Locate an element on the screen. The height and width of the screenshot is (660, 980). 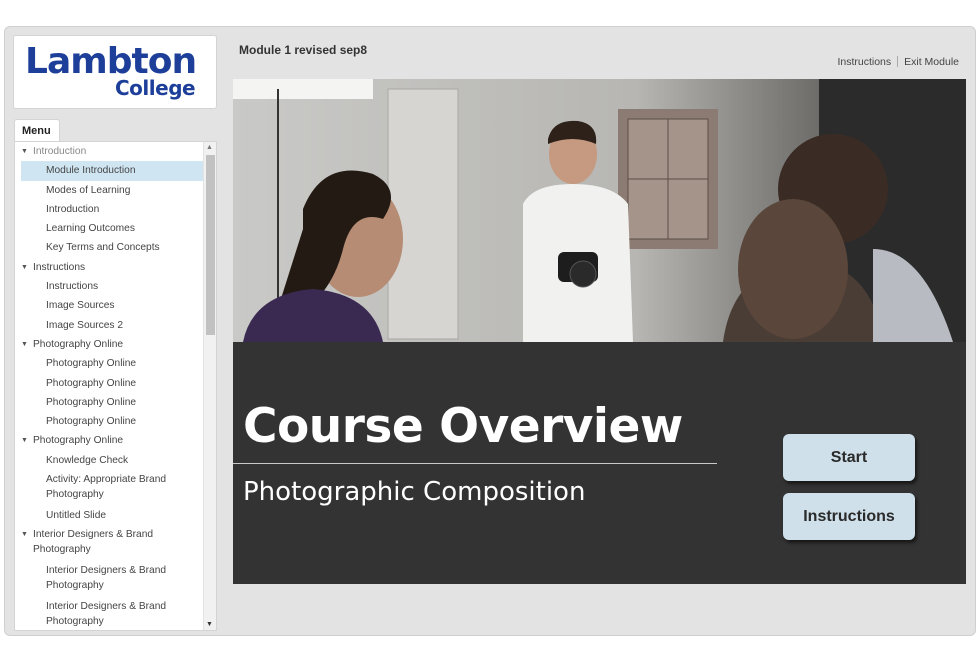
menu-item-label: Learning Outcomes is located at coordinates (90, 229).